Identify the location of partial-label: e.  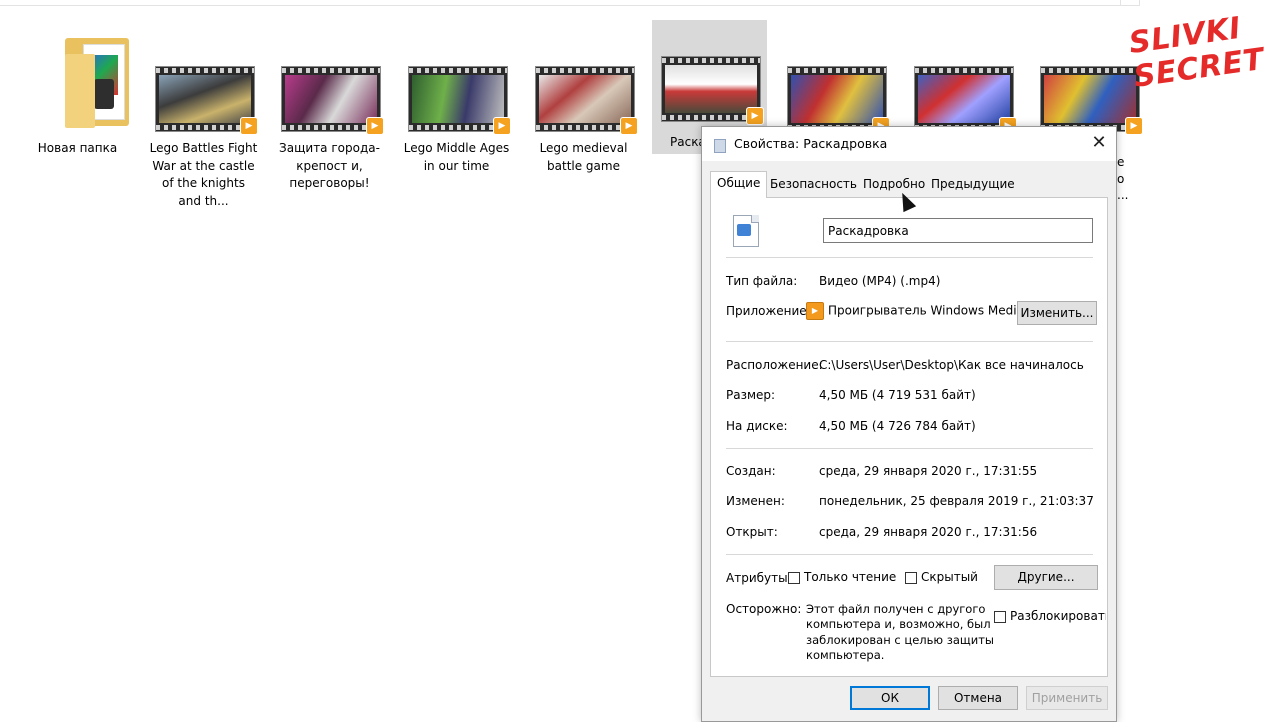
(1121, 162).